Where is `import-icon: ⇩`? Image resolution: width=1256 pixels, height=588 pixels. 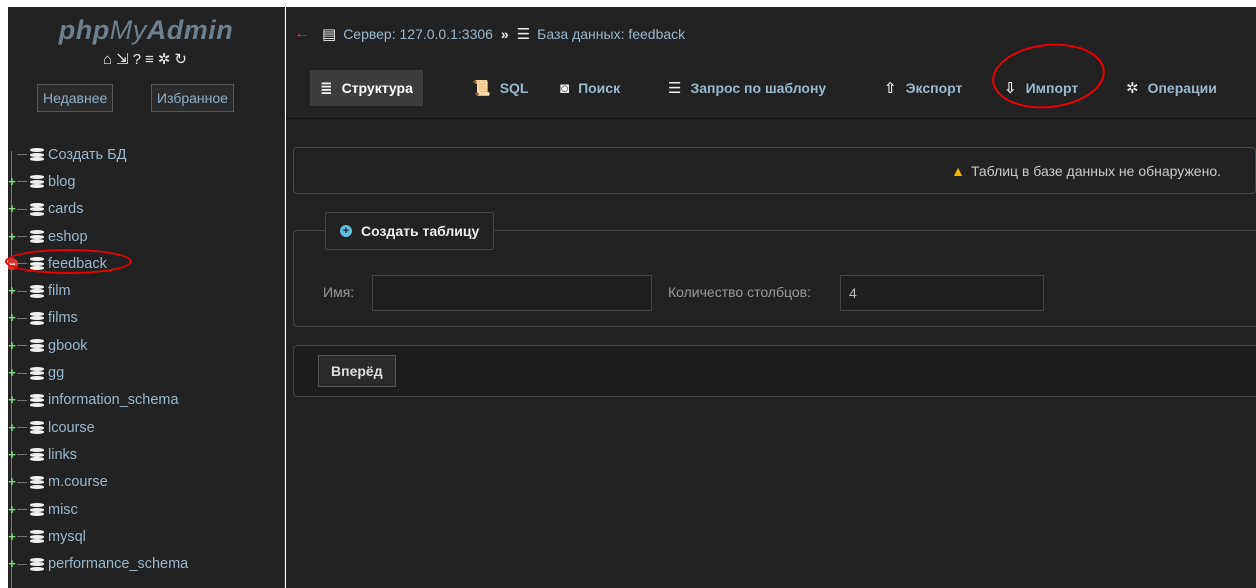 import-icon: ⇩ is located at coordinates (1010, 88).